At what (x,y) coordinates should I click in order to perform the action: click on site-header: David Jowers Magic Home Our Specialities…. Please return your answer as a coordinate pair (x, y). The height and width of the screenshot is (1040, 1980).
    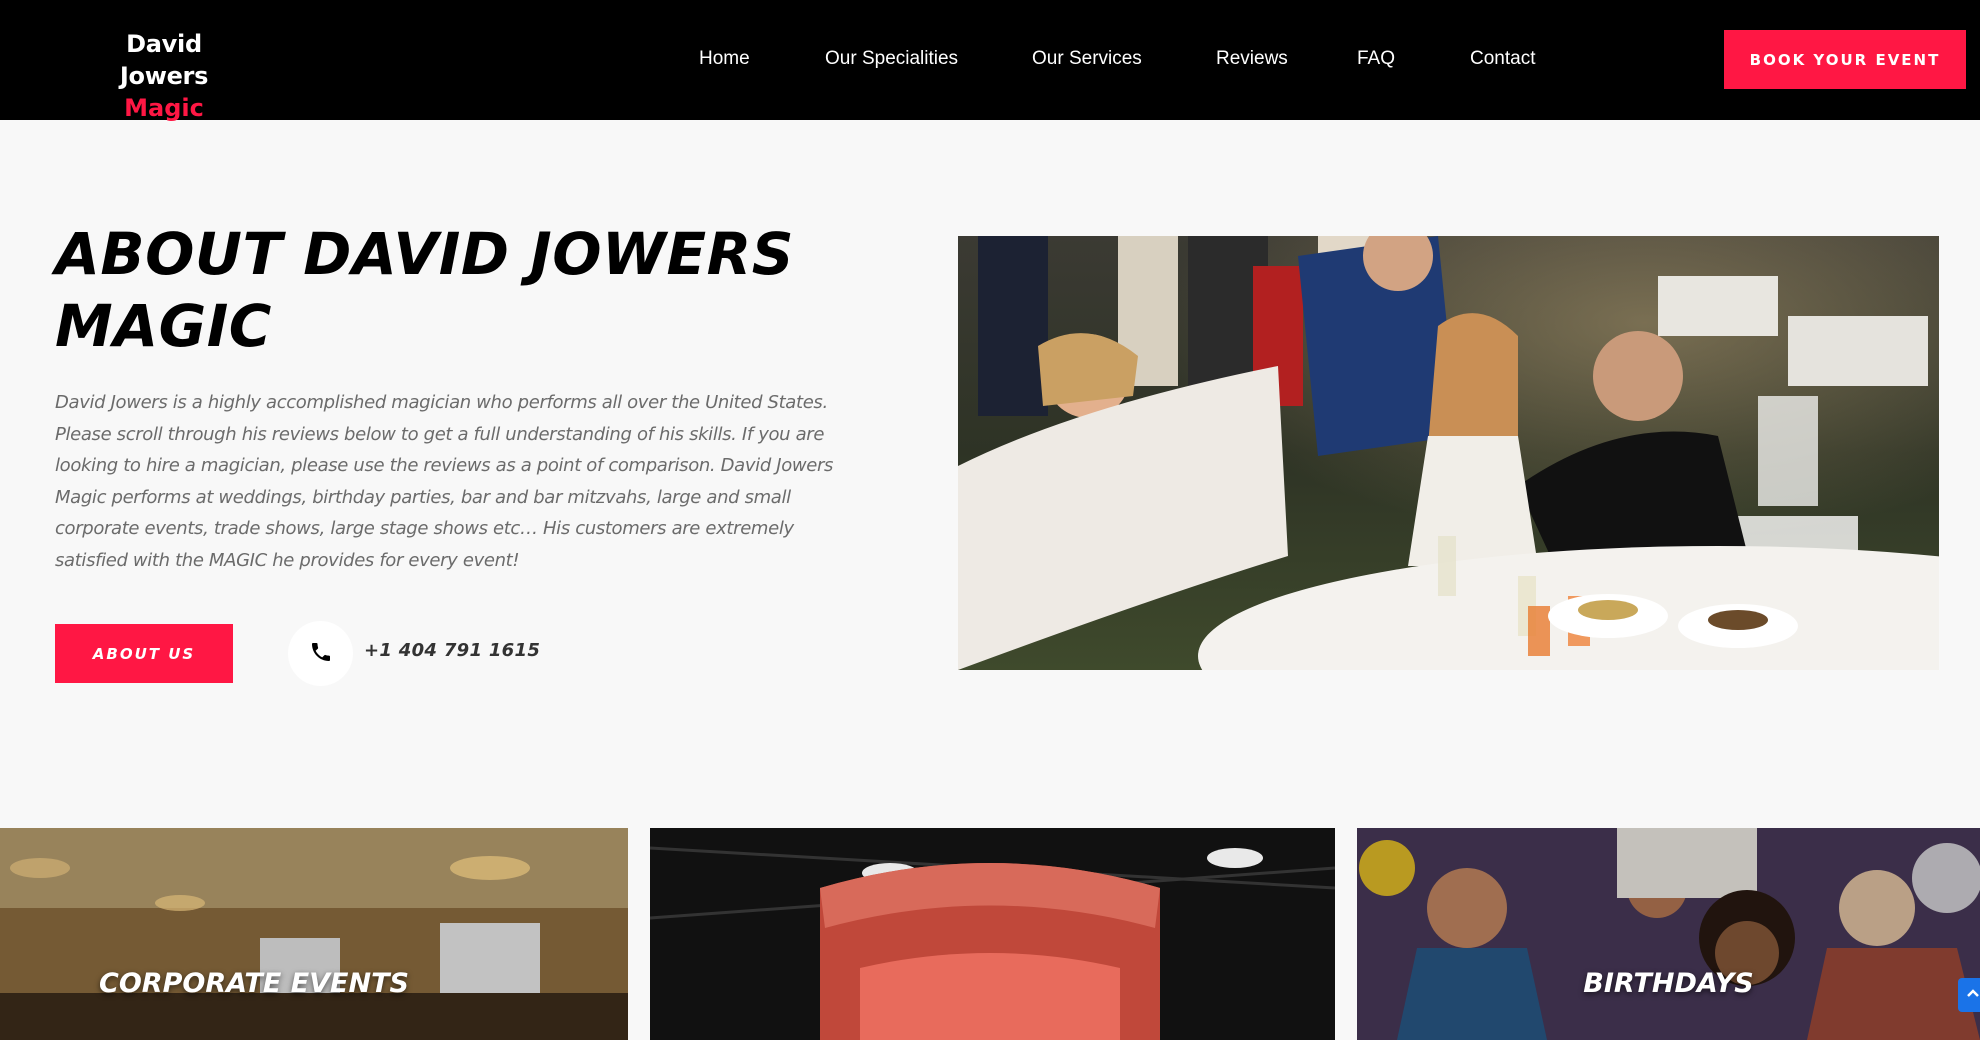
    Looking at the image, I should click on (990, 61).